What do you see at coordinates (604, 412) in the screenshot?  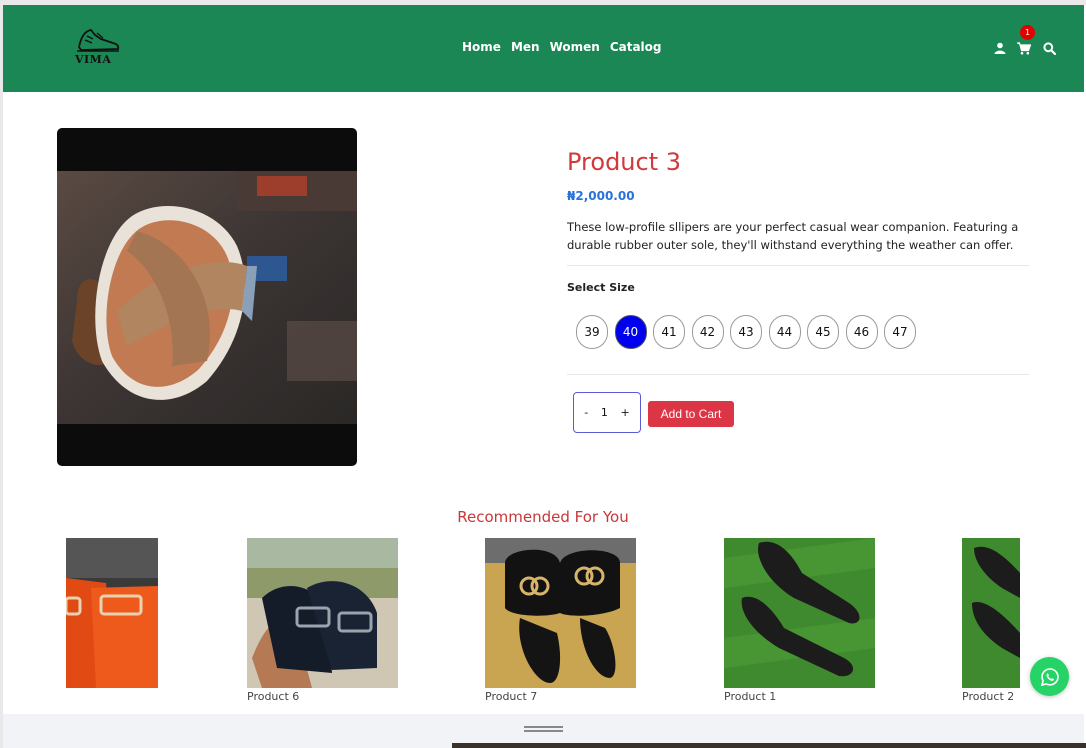 I see `quantity-value: 1` at bounding box center [604, 412].